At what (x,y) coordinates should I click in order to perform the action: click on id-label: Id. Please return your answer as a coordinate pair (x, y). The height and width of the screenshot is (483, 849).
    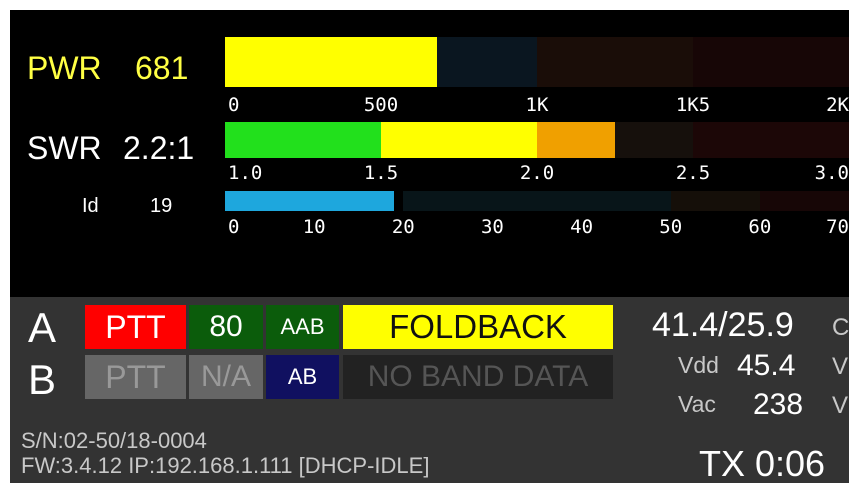
    Looking at the image, I should click on (90, 206).